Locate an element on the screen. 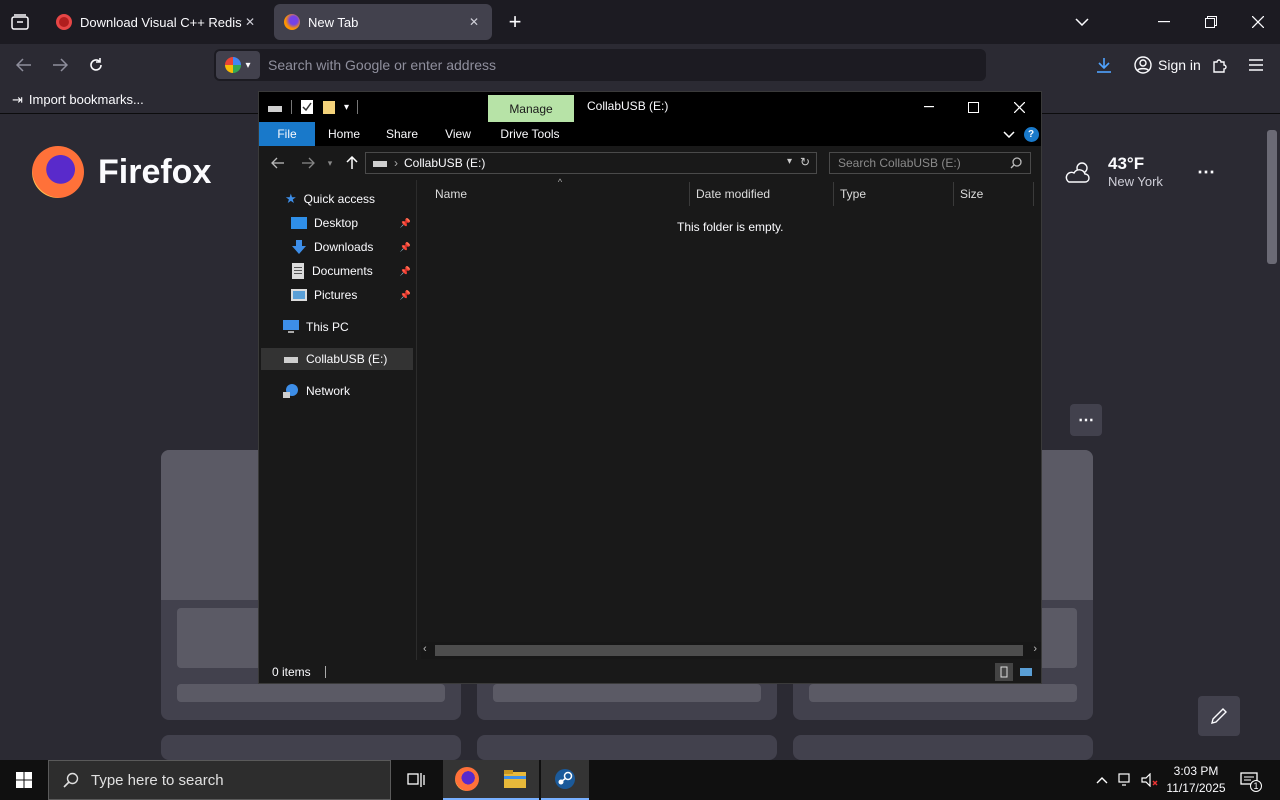 This screenshot has height=800, width=1280. nav-this-pc: This PC is located at coordinates (348, 327).